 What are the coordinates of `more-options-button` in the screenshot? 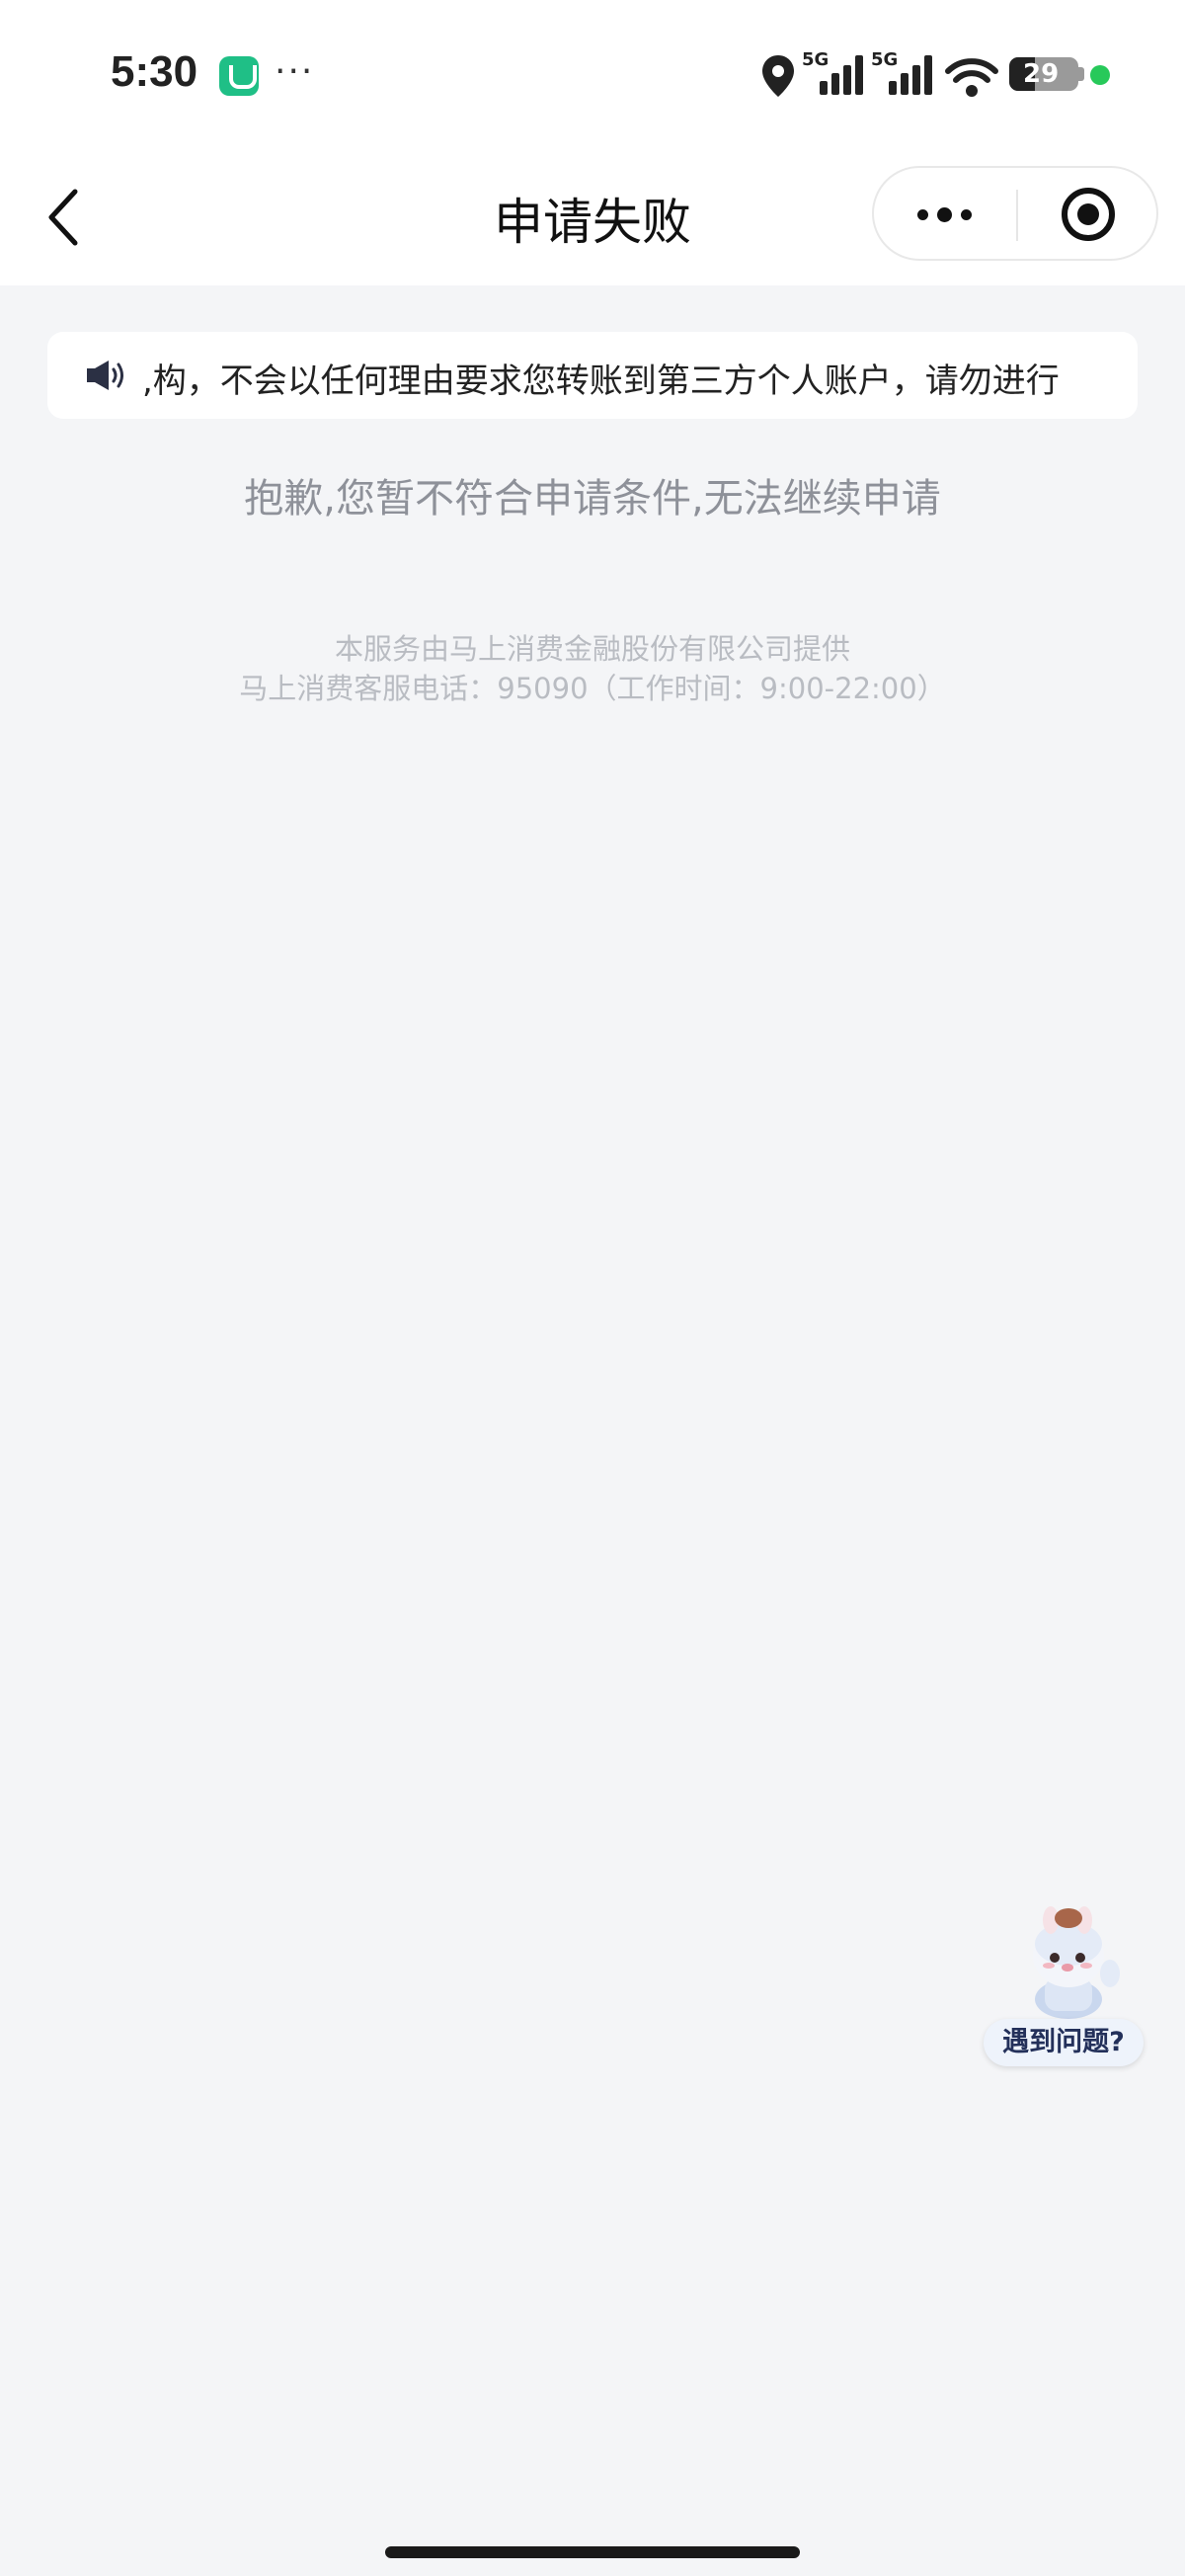 It's located at (945, 214).